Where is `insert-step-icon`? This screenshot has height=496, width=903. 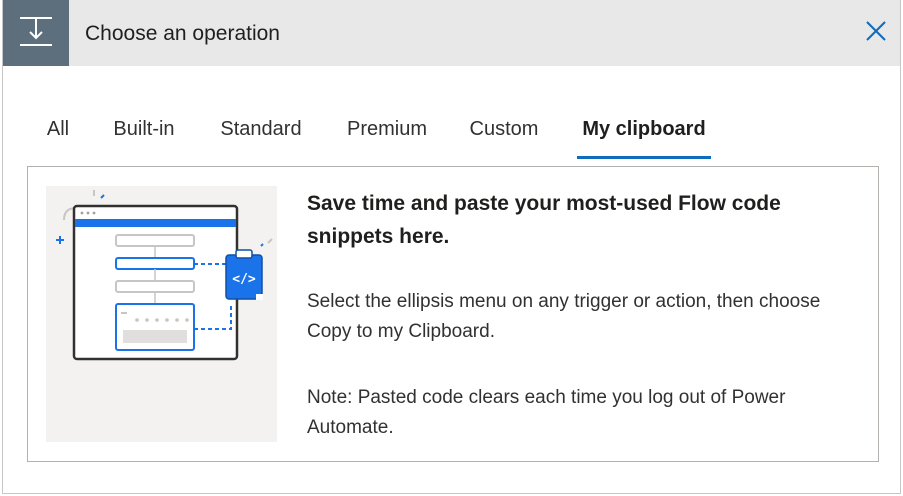
insert-step-icon is located at coordinates (36, 33).